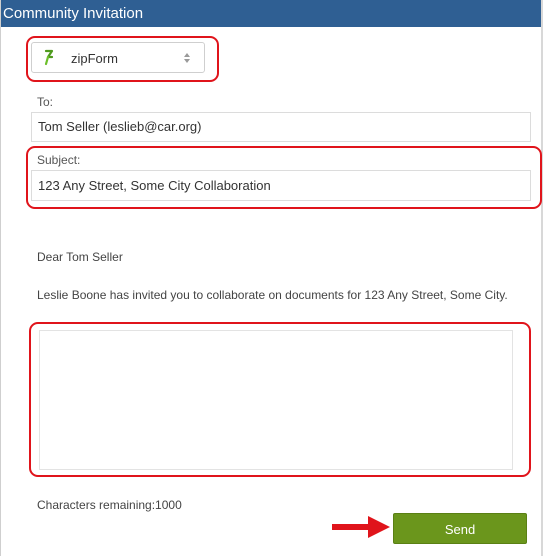 The height and width of the screenshot is (556, 543). I want to click on to-label: To:, so click(45, 102).